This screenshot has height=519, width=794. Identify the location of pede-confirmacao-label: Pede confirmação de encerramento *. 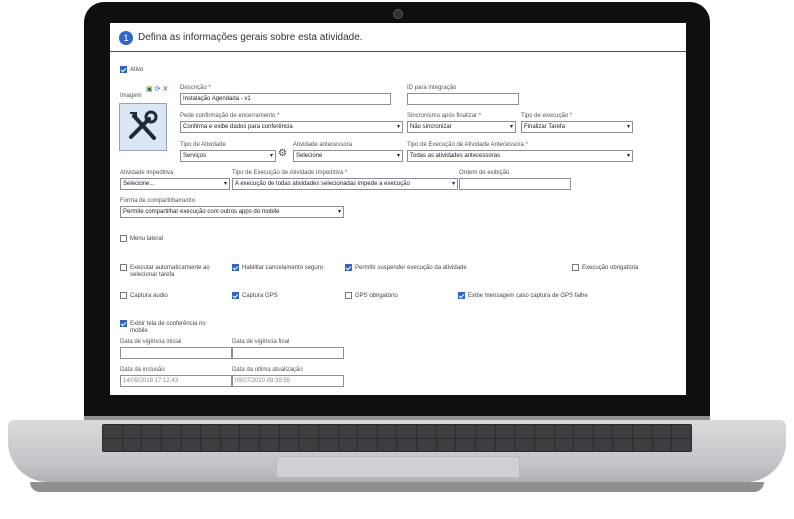
(230, 116).